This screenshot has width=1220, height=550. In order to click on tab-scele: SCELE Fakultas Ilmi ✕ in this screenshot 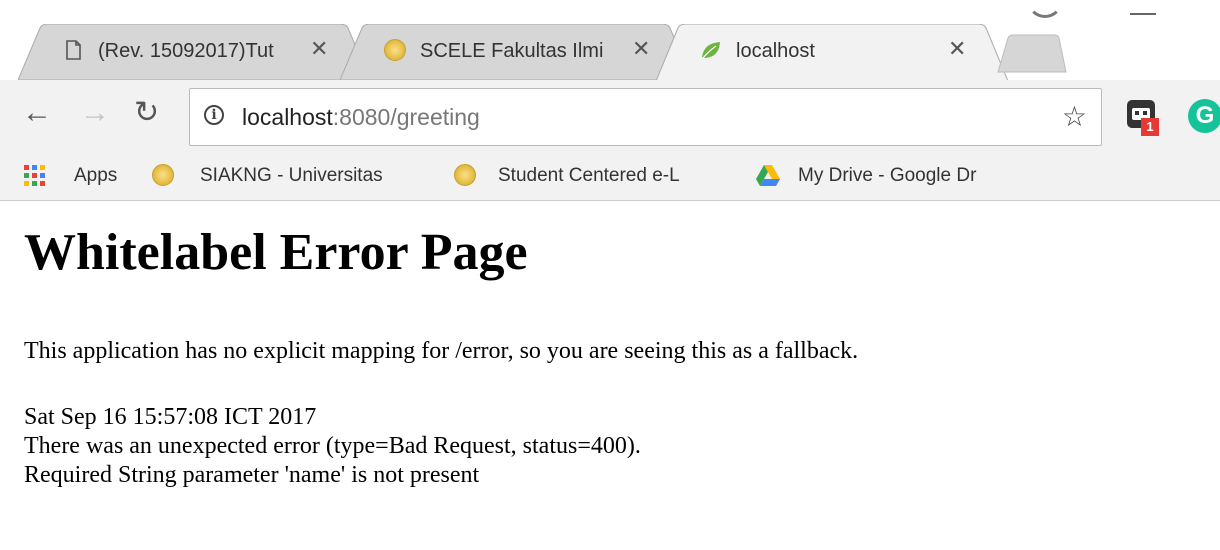, I will do `click(516, 52)`.